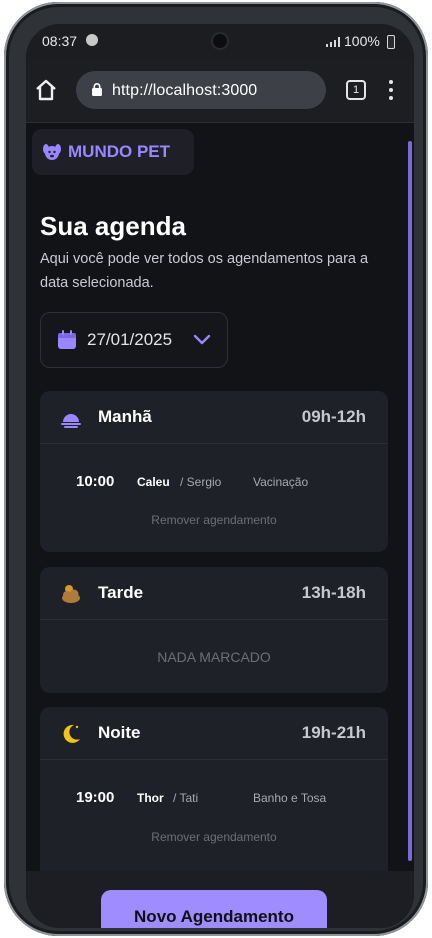  What do you see at coordinates (121, 592) in the screenshot?
I see `period-name: Tarde` at bounding box center [121, 592].